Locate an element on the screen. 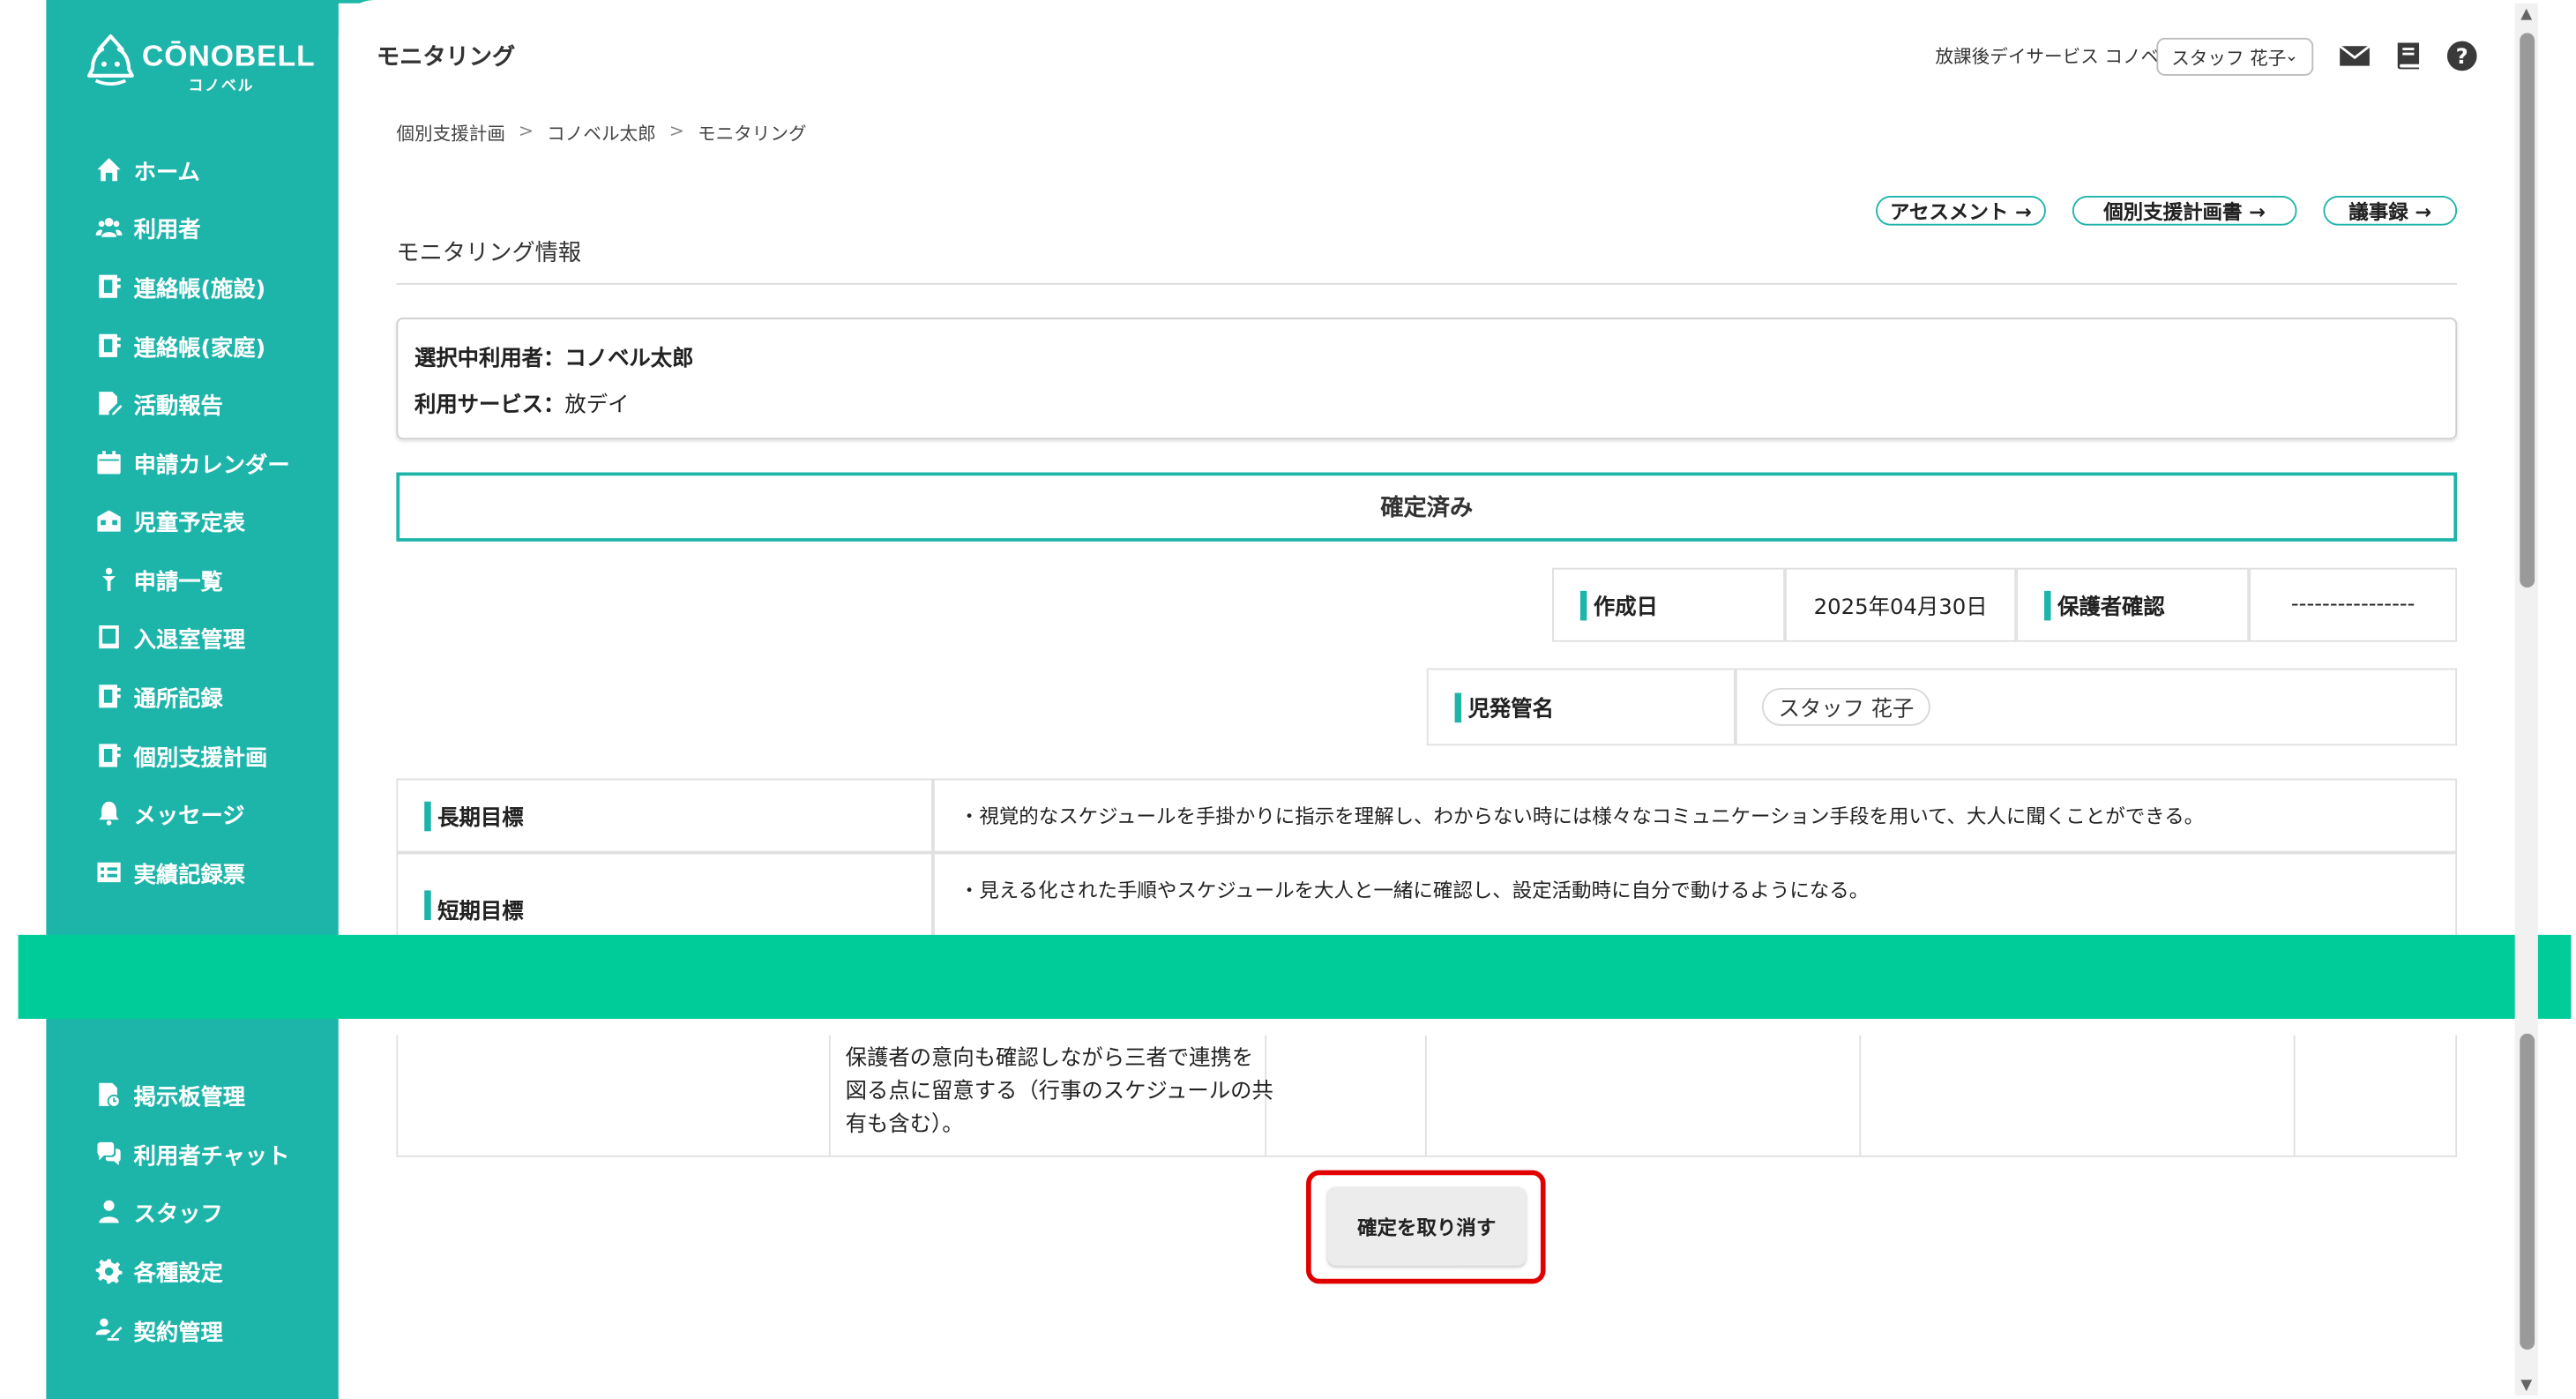  scroll-down-icon: ▼ is located at coordinates (2526, 1385).